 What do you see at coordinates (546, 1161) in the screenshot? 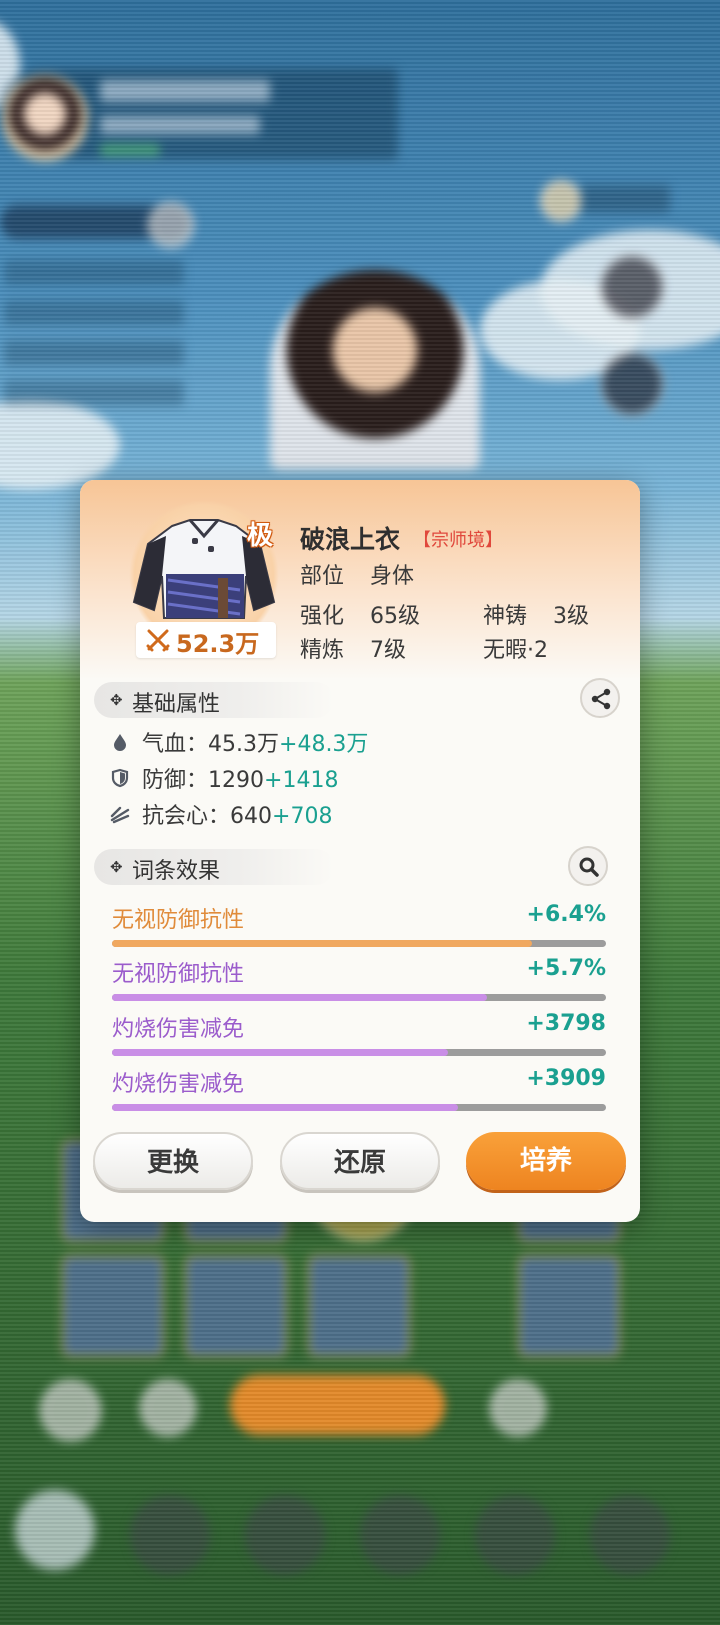
I see `cultivate-button: 培养` at bounding box center [546, 1161].